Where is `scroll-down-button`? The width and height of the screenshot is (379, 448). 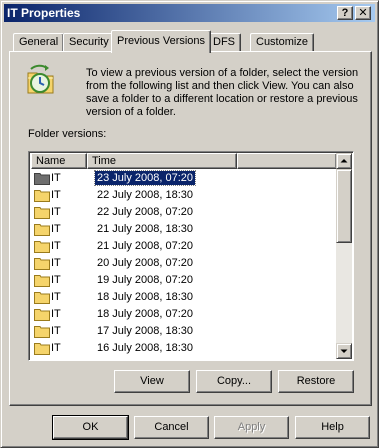 scroll-down-button is located at coordinates (344, 351).